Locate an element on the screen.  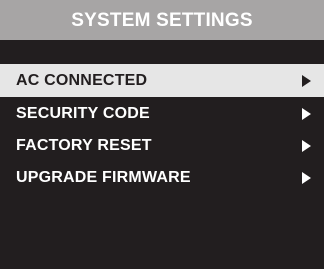
menu-item-ac-connected: AC CONNECTED is located at coordinates (162, 80).